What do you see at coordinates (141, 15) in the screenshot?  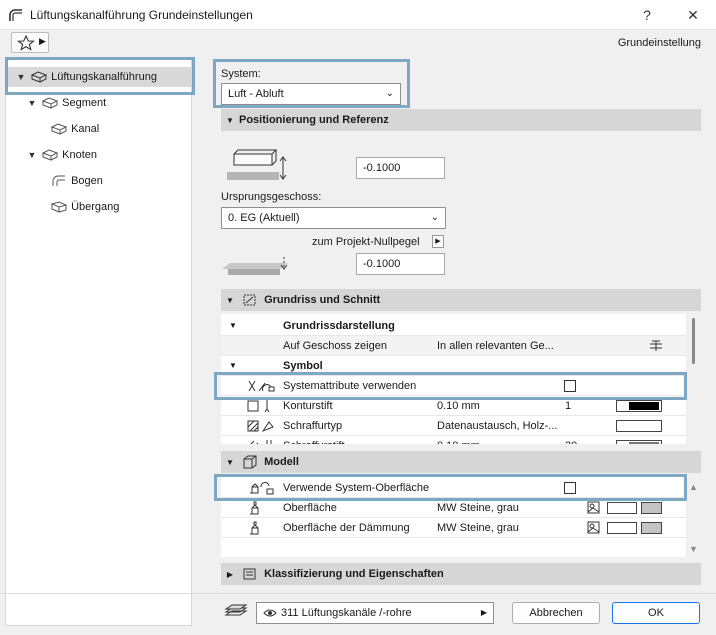 I see `window-title: Lüftungskanalführung Grundeinstellungen` at bounding box center [141, 15].